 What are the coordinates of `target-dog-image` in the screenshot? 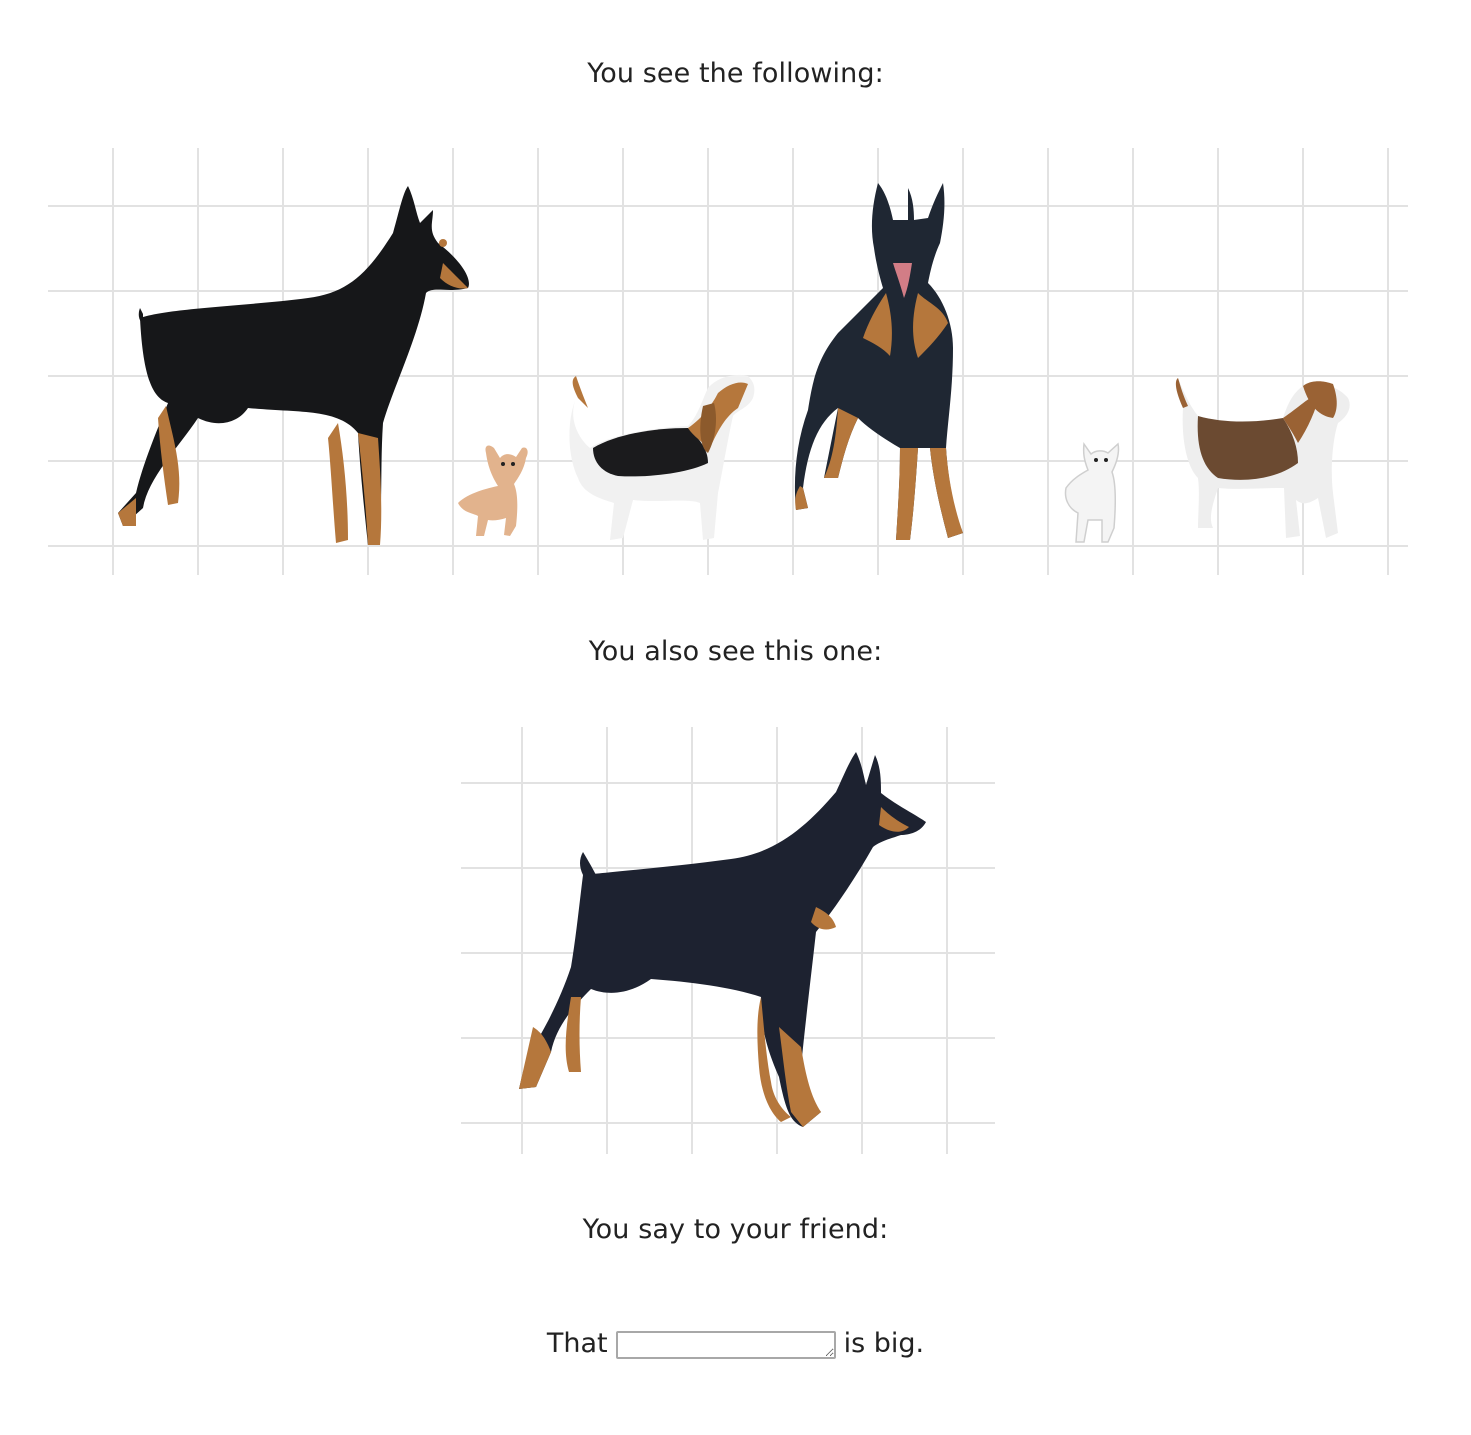 It's located at (728, 940).